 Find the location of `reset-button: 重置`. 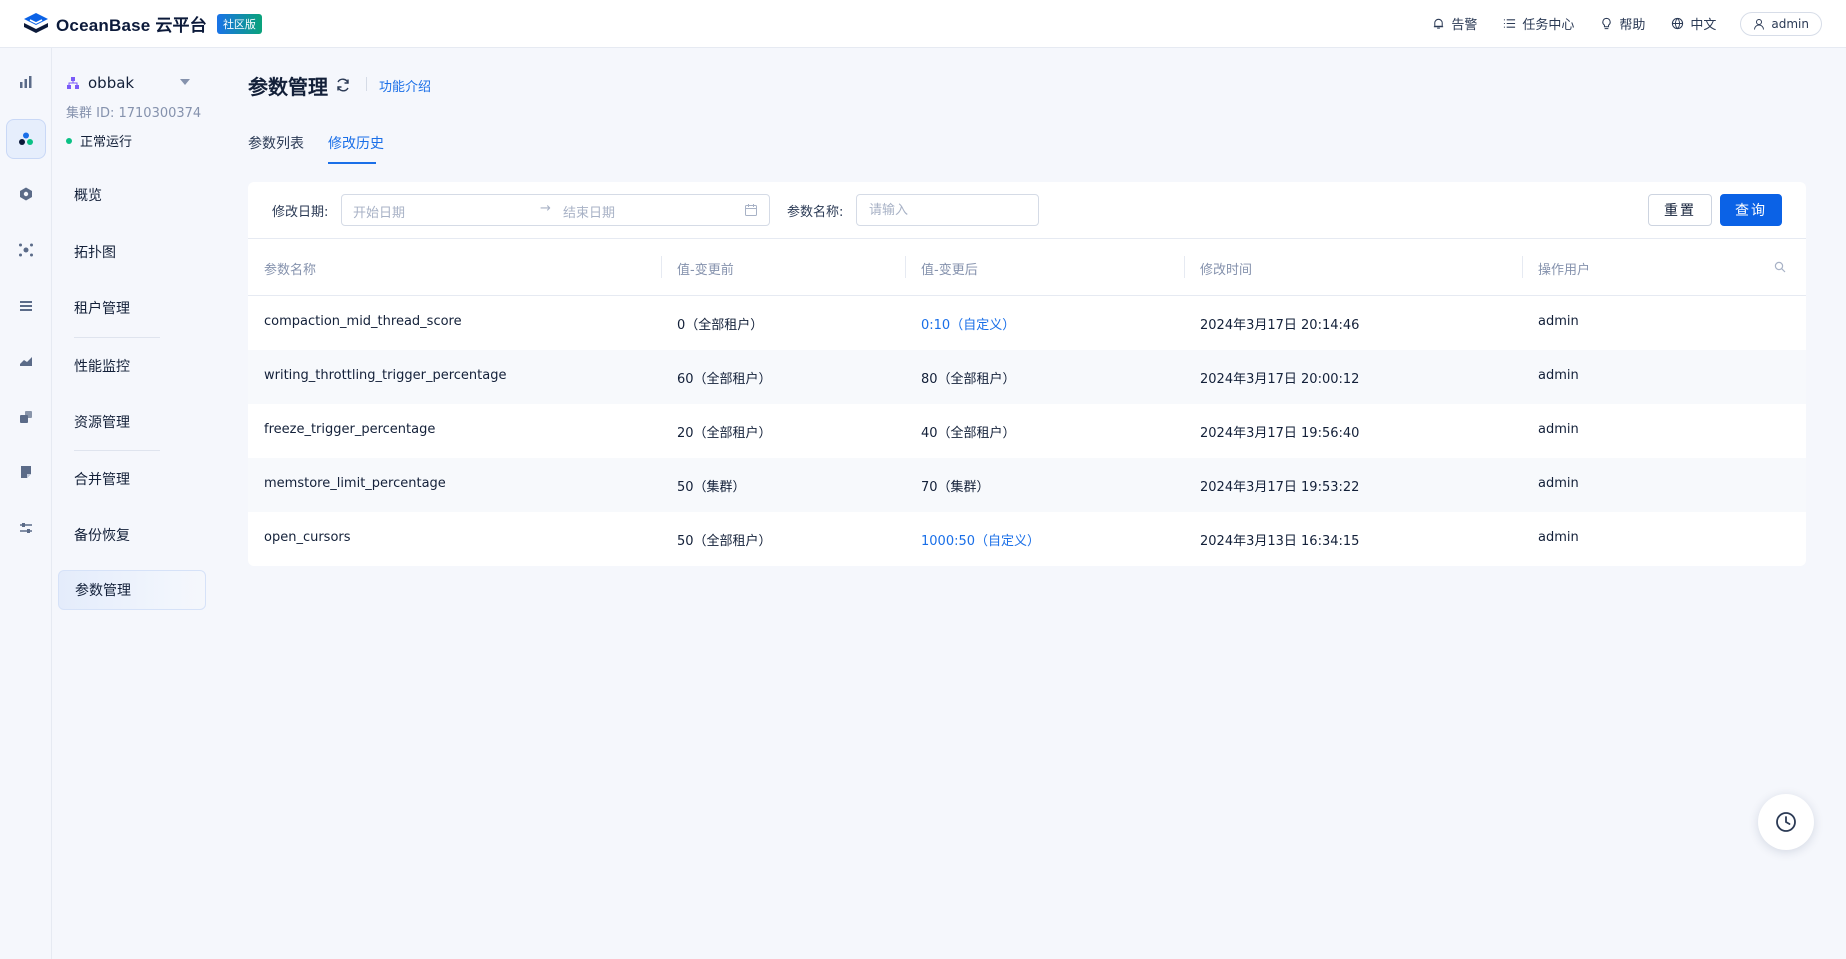

reset-button: 重置 is located at coordinates (1680, 210).